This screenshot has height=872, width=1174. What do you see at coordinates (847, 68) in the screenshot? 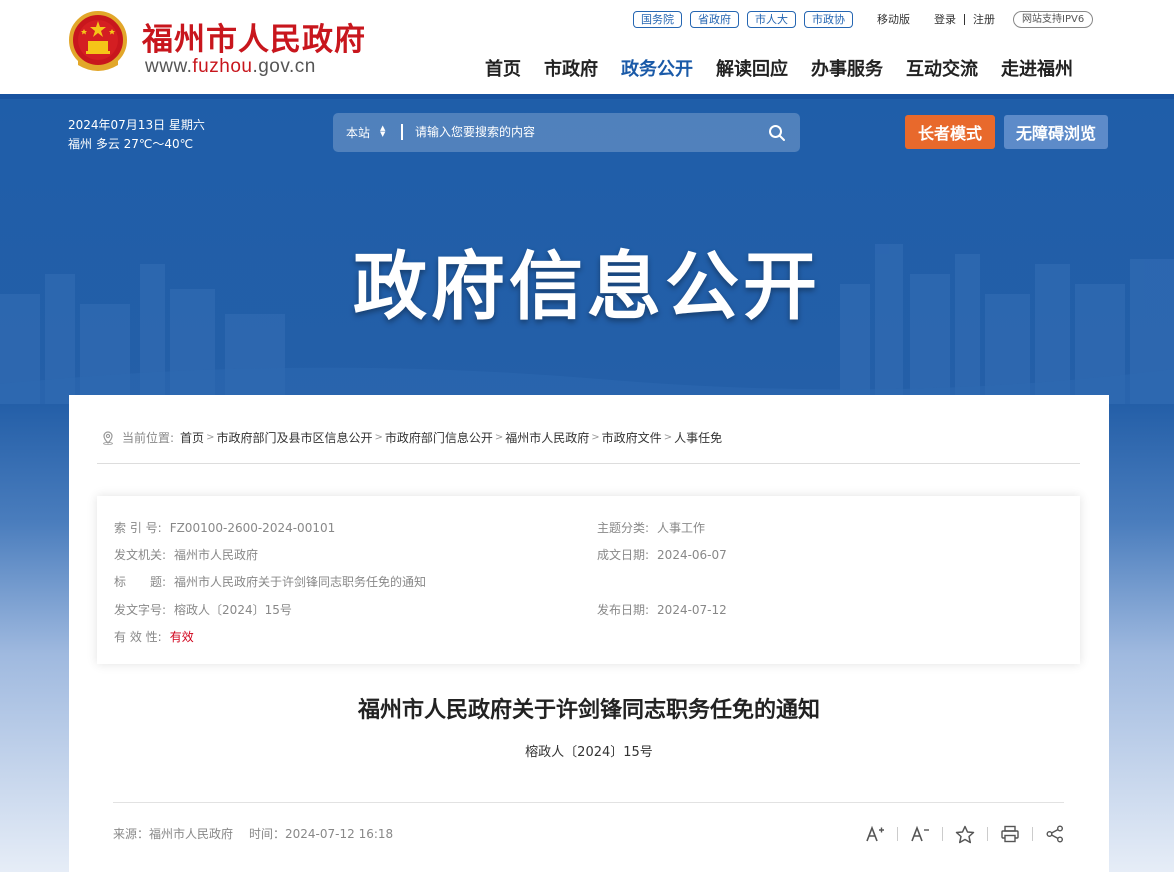
I see `nav-services: 办事服务` at bounding box center [847, 68].